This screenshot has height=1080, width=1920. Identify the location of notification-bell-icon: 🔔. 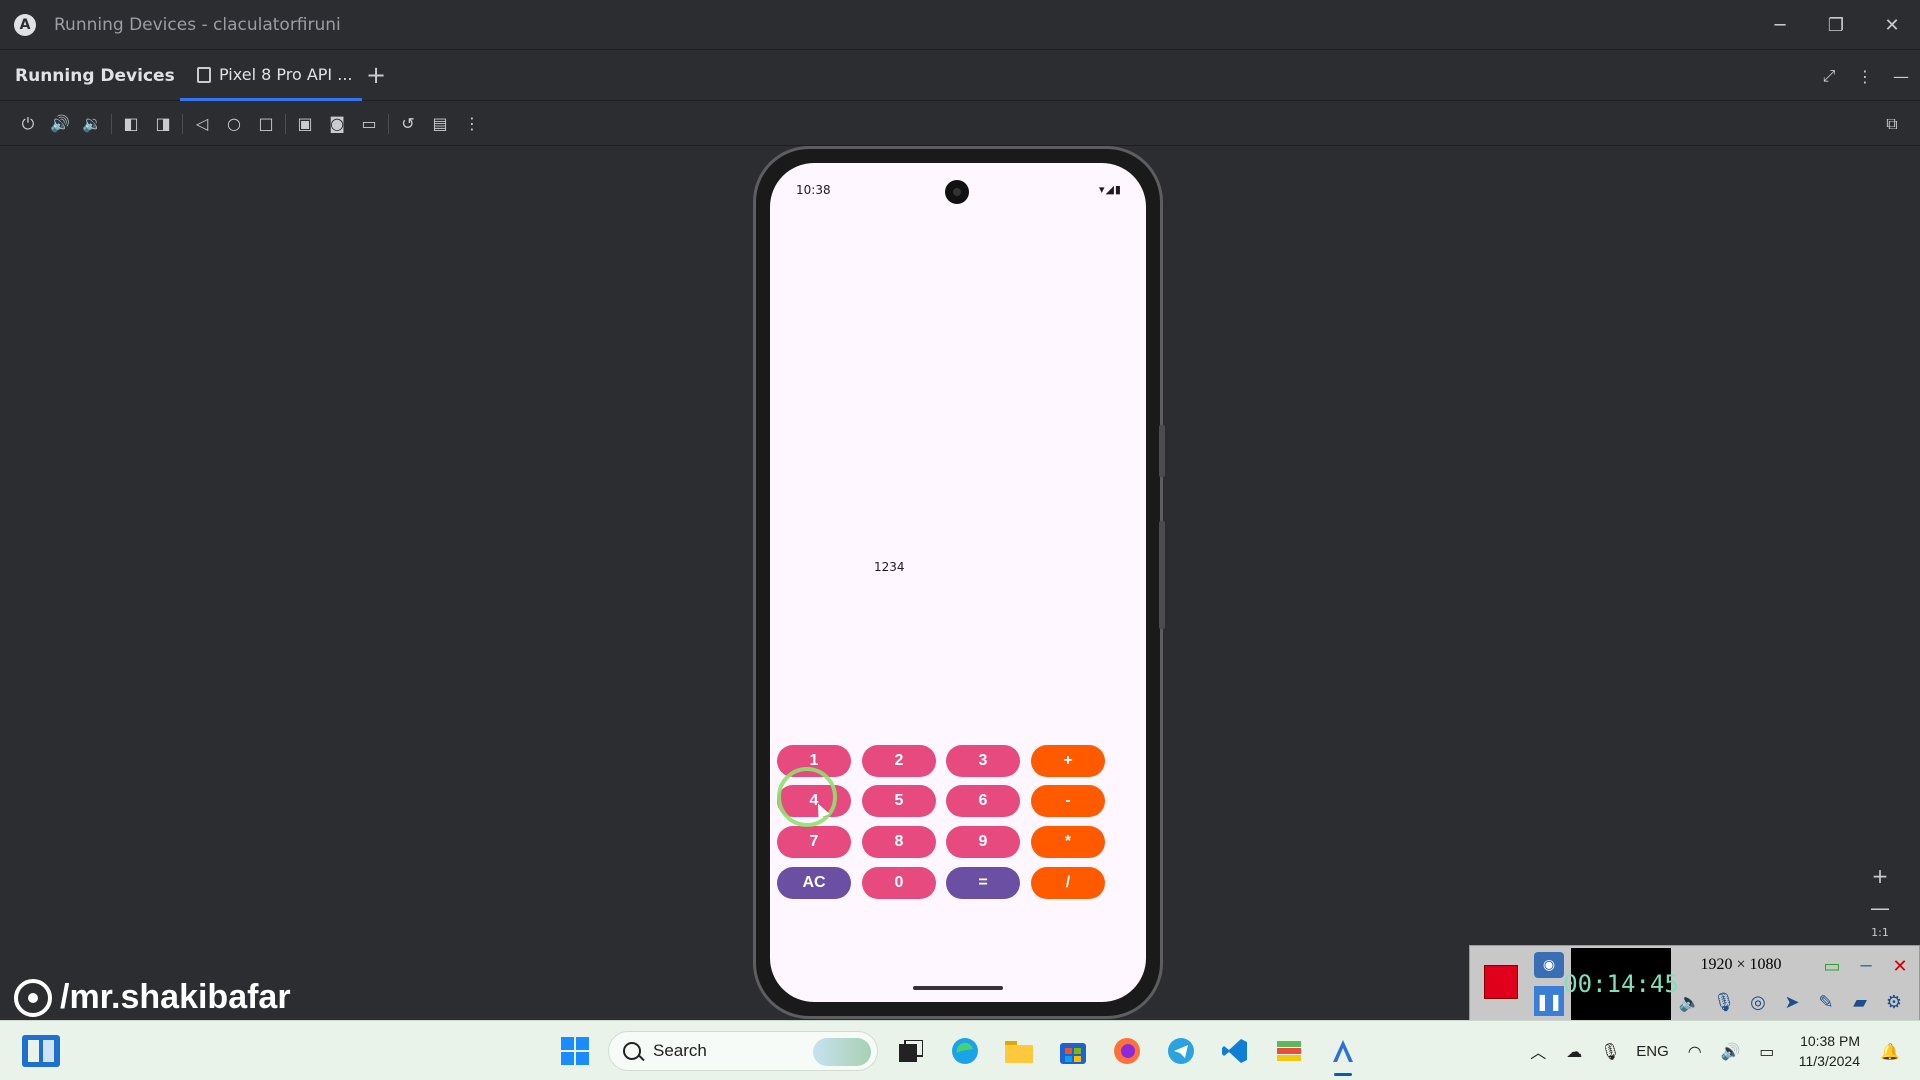
(1890, 1051).